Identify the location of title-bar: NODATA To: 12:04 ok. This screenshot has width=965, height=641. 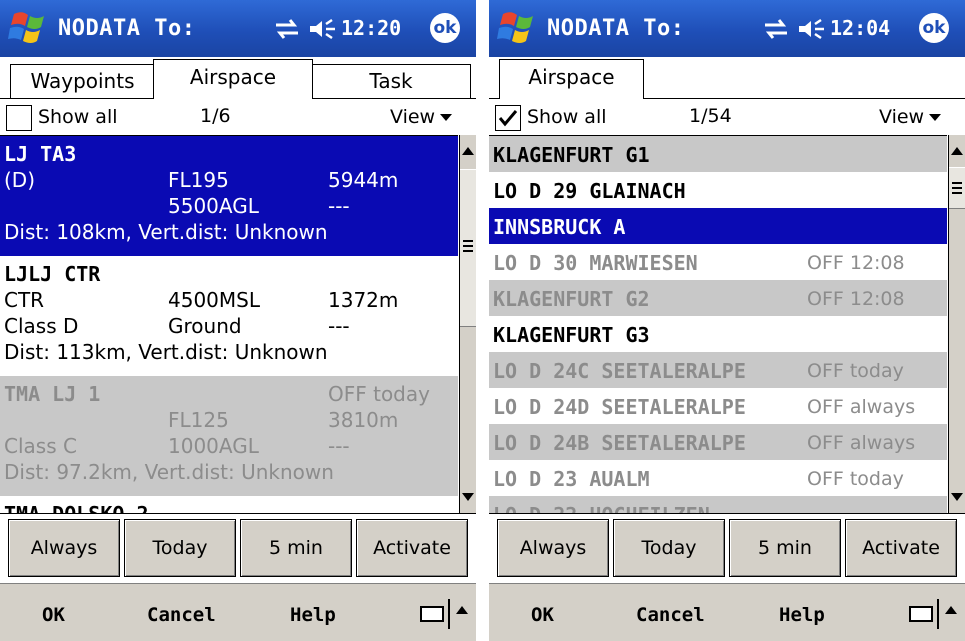
(727, 28).